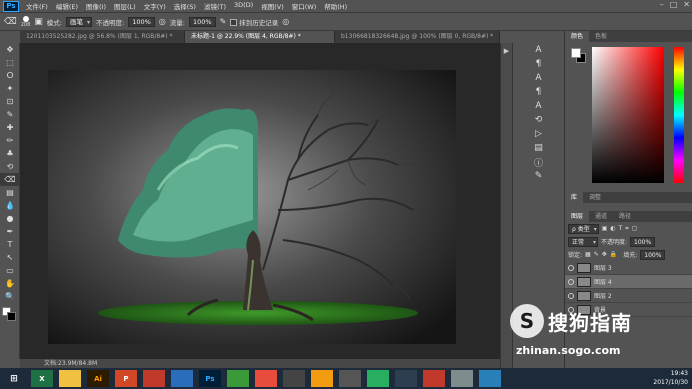 The height and width of the screenshot is (389, 692). Describe the element at coordinates (10, 127) in the screenshot. I see `healing-tool-icon: ✚` at that location.